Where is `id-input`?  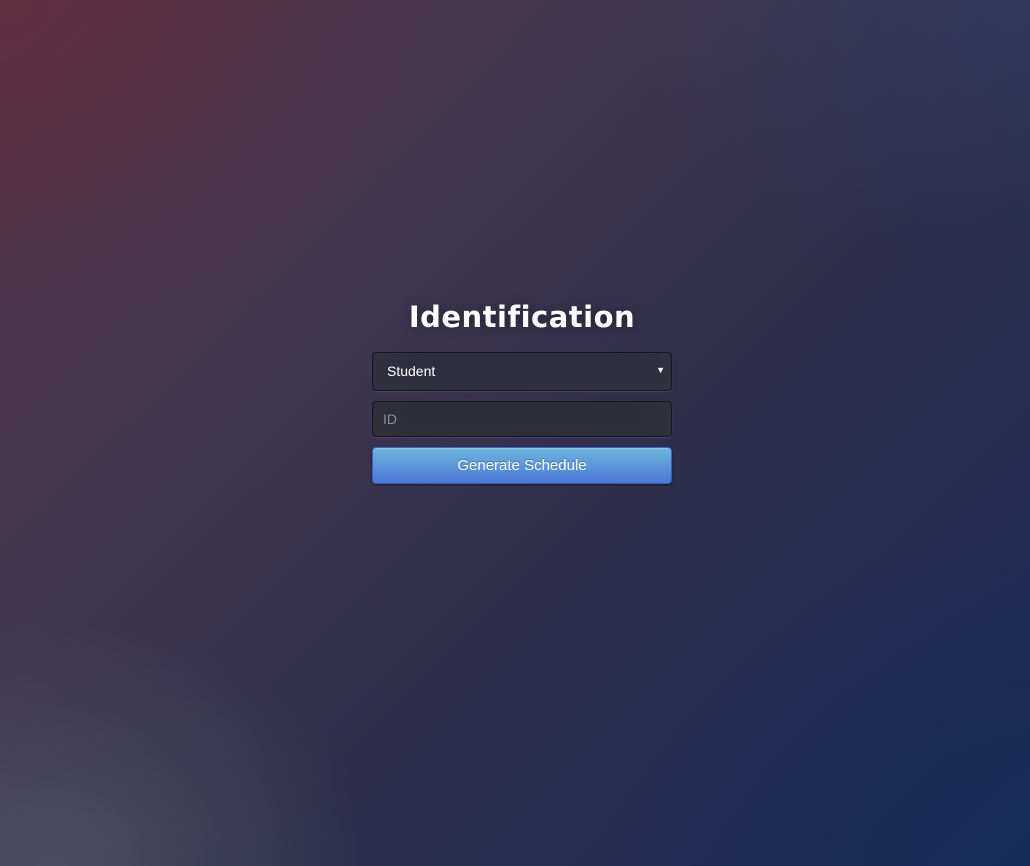 id-input is located at coordinates (522, 419).